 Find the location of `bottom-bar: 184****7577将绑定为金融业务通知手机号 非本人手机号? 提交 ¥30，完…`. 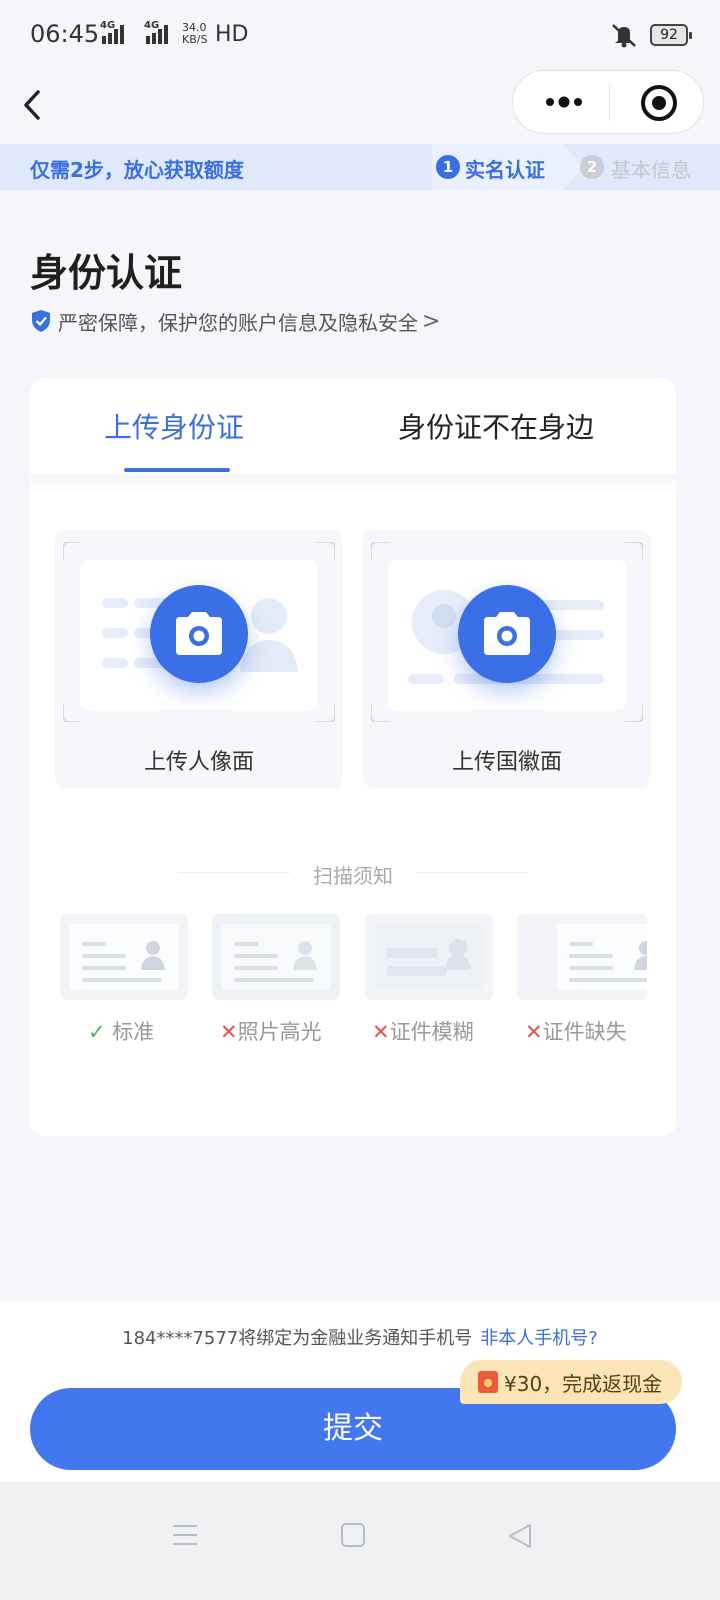

bottom-bar: 184****7577将绑定为金融业务通知手机号 非本人手机号? 提交 ¥30，完… is located at coordinates (360, 1392).